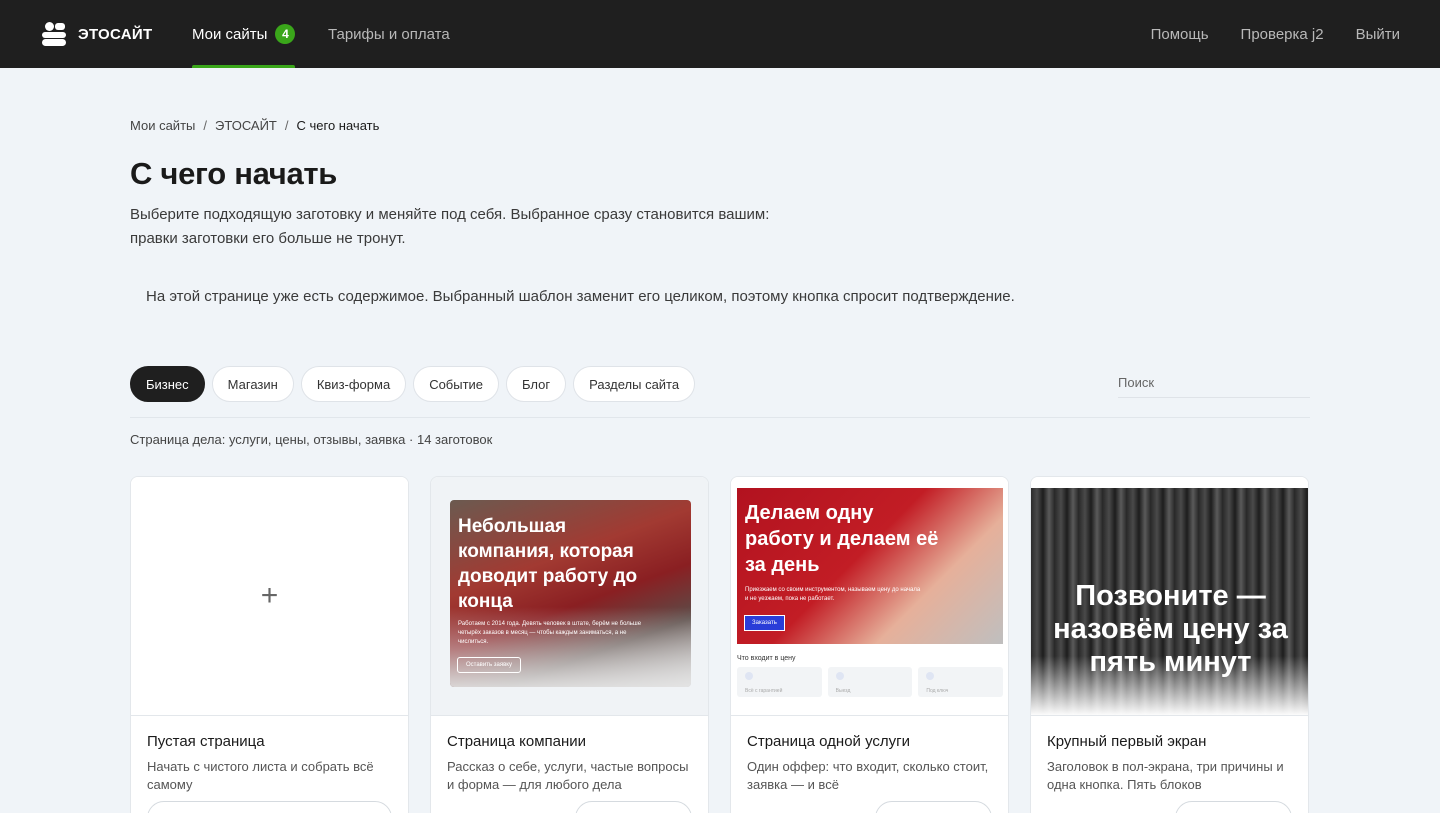 This screenshot has width=1440, height=813. I want to click on chip-business: Бизнес, so click(167, 384).